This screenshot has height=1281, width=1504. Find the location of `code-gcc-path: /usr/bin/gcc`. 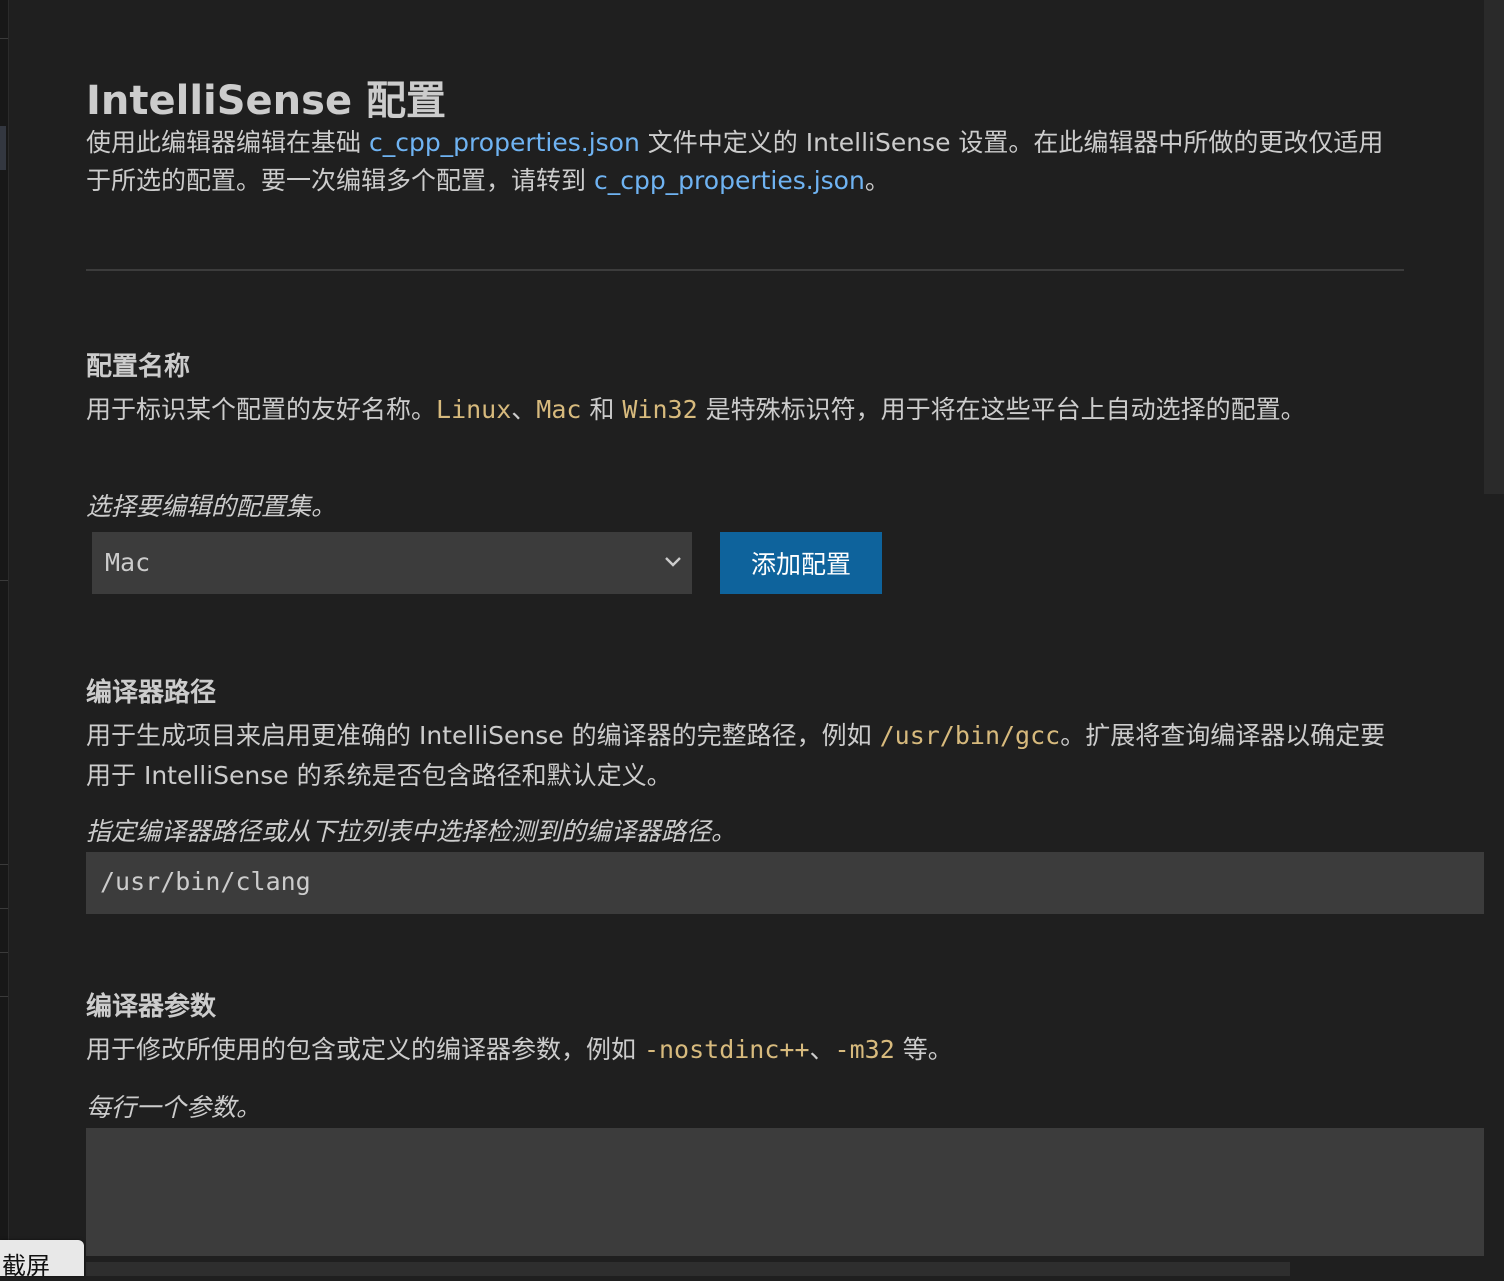

code-gcc-path: /usr/bin/gcc is located at coordinates (970, 735).